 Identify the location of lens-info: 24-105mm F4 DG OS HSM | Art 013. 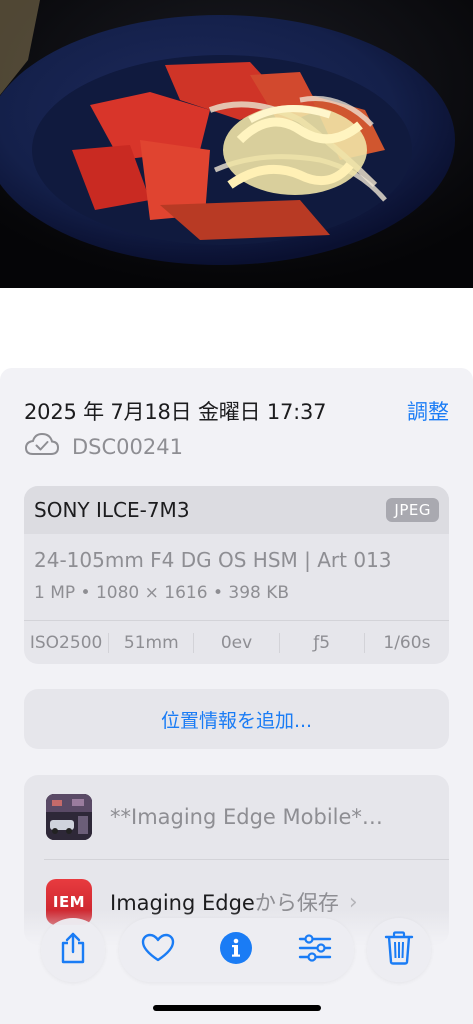
(213, 560).